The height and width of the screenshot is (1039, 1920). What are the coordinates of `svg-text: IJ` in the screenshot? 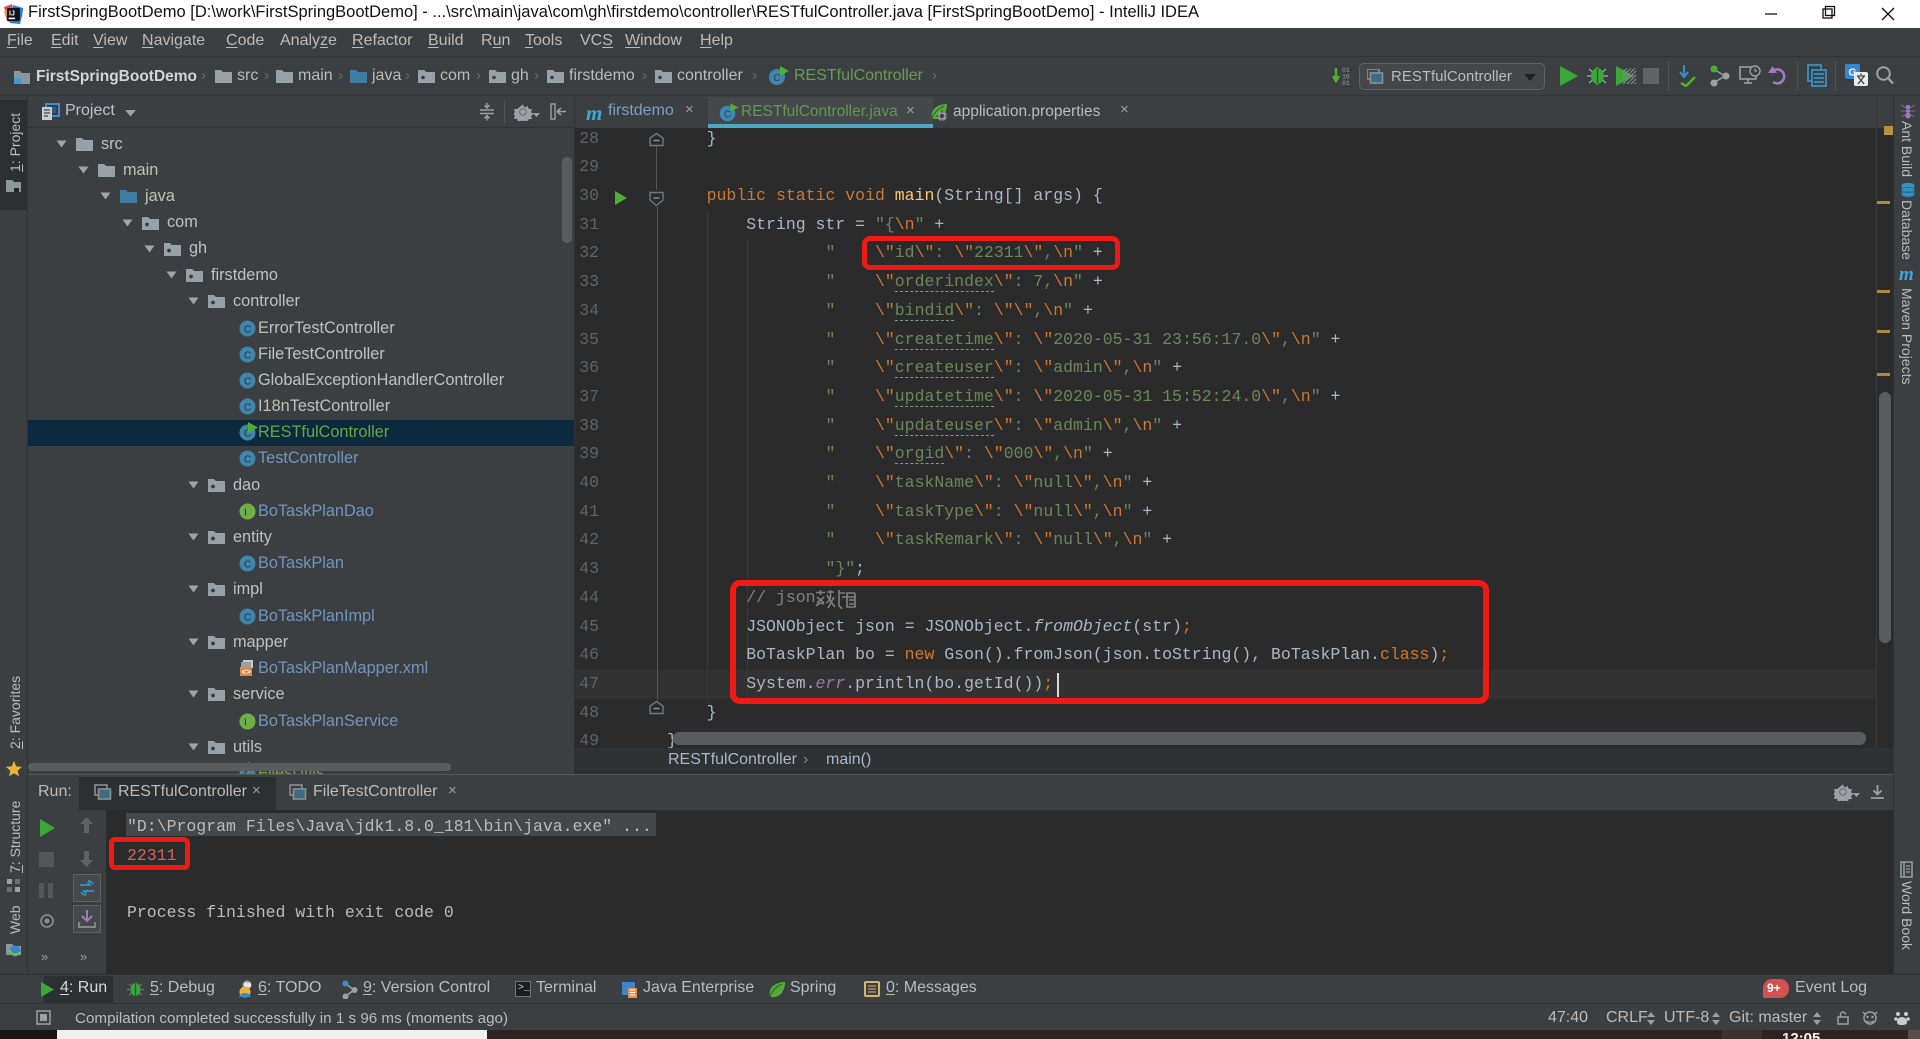 It's located at (12, 14).